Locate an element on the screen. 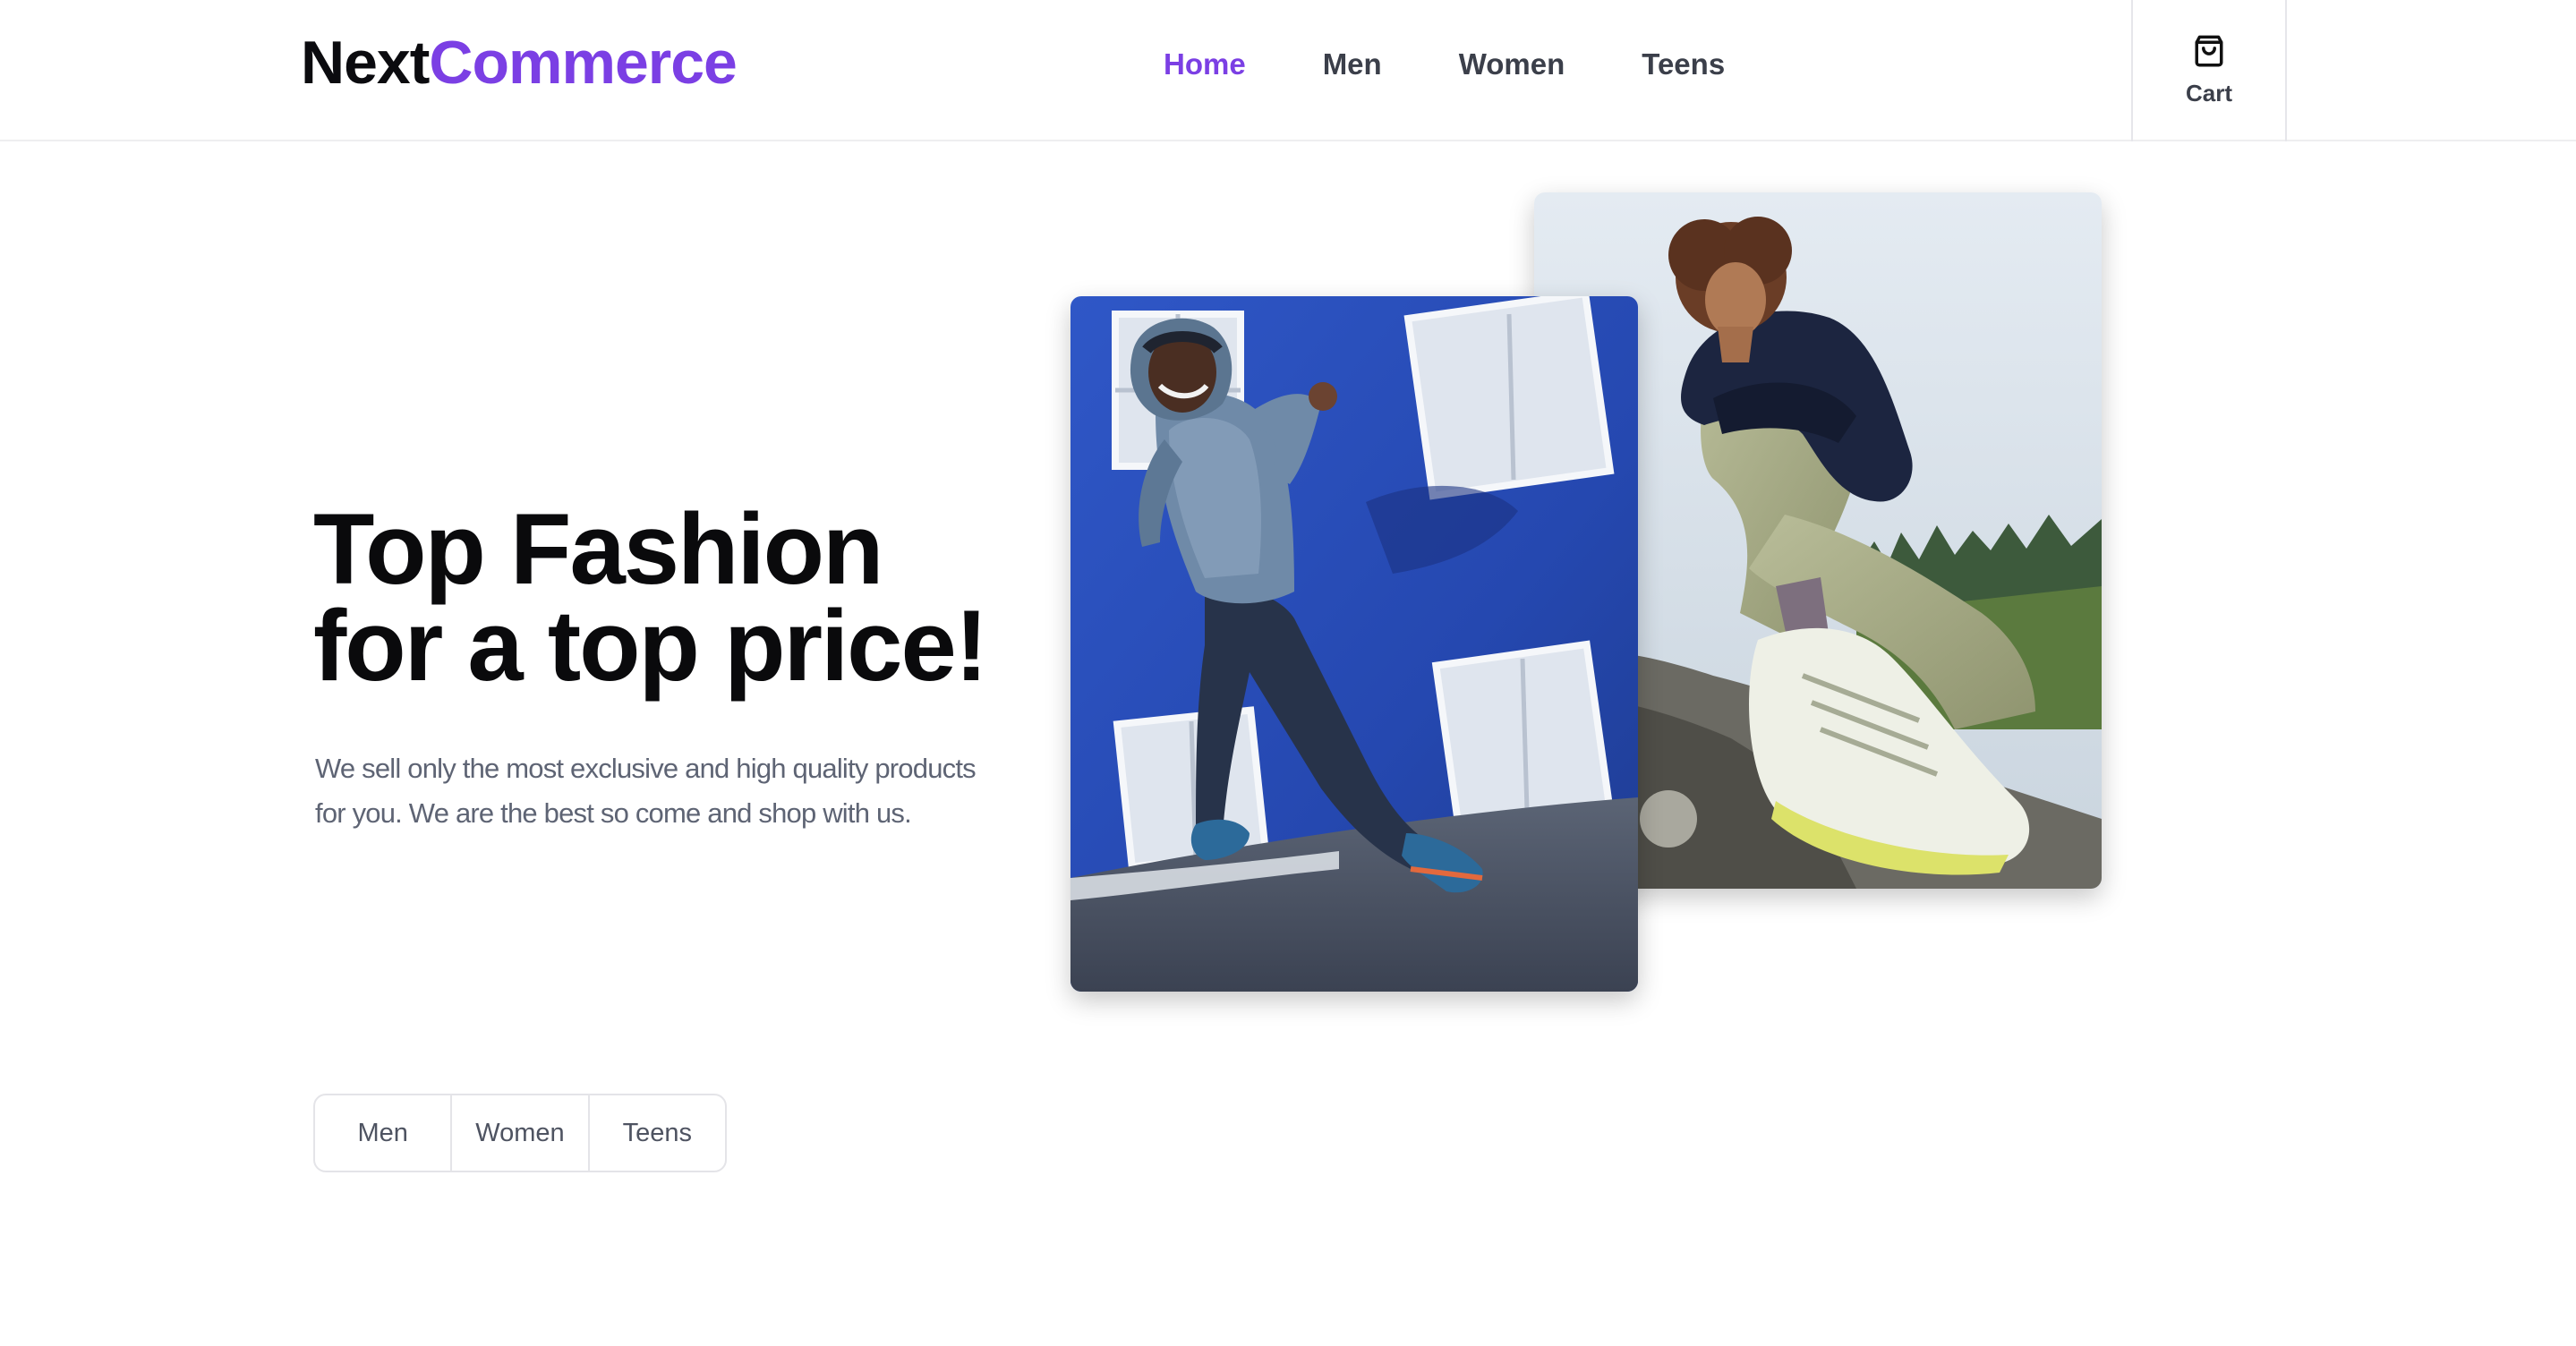  brand-name-part2: Commerce is located at coordinates (583, 63).